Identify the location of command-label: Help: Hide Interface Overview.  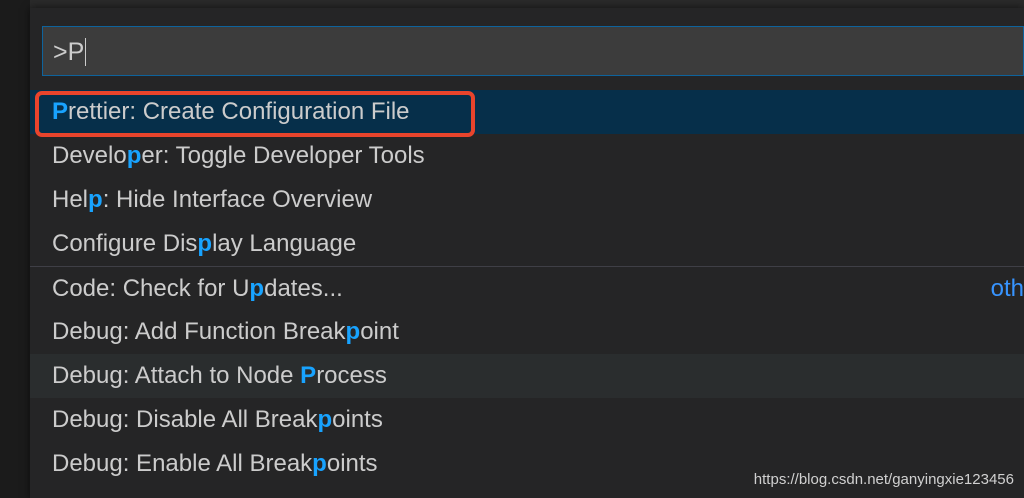
(212, 199).